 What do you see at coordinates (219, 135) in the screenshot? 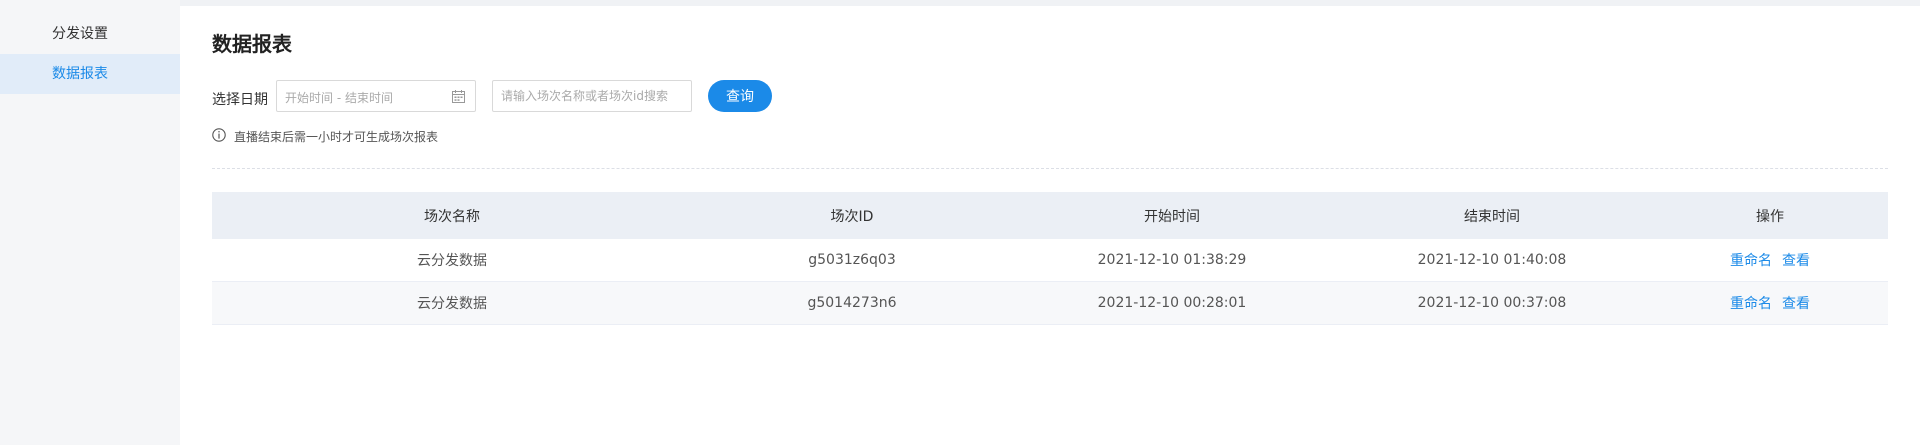
I see `info-icon` at bounding box center [219, 135].